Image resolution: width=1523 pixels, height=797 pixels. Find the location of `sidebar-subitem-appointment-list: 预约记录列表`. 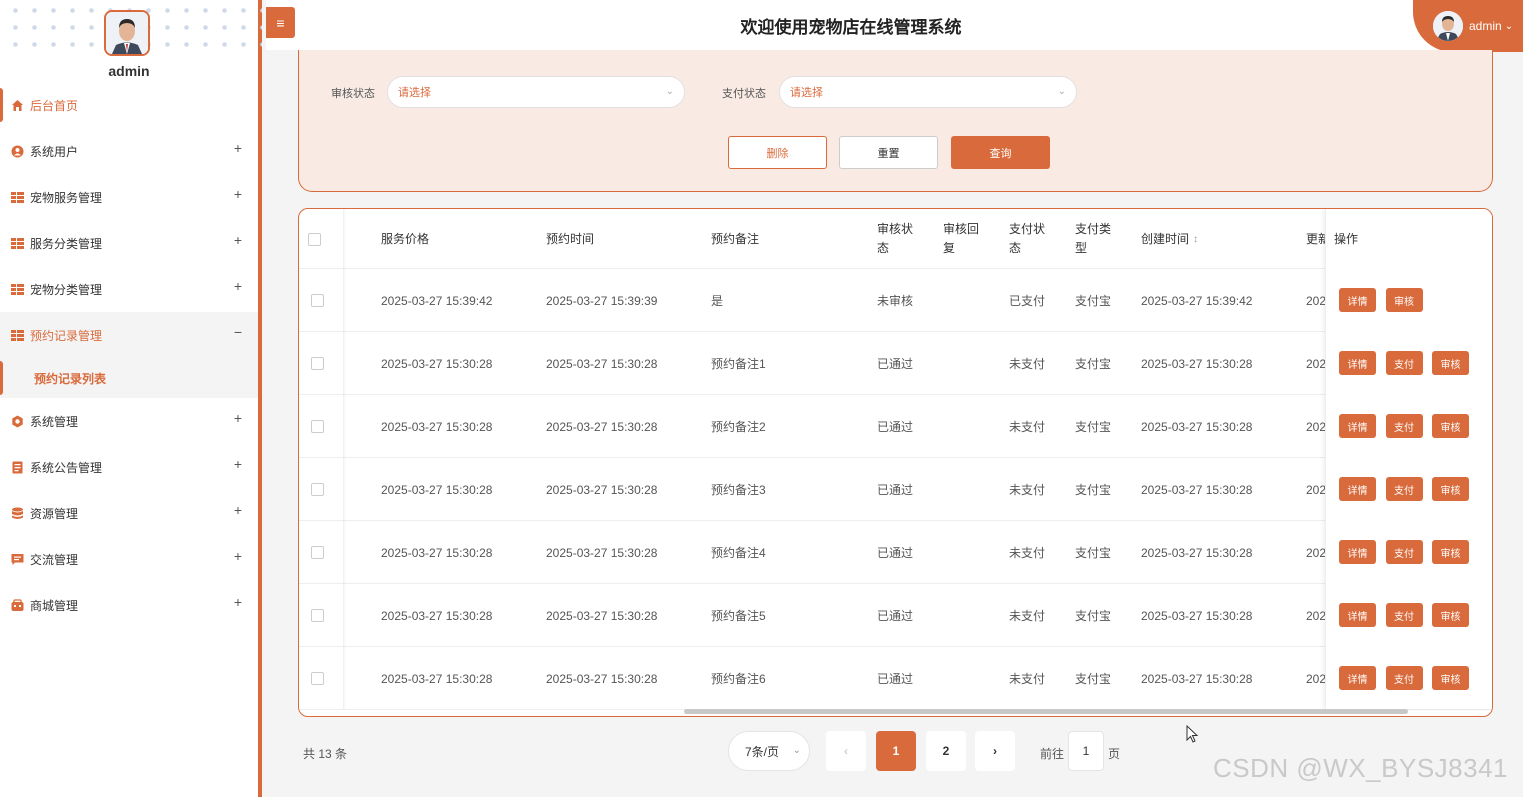

sidebar-subitem-appointment-list: 预约记录列表 is located at coordinates (129, 378).